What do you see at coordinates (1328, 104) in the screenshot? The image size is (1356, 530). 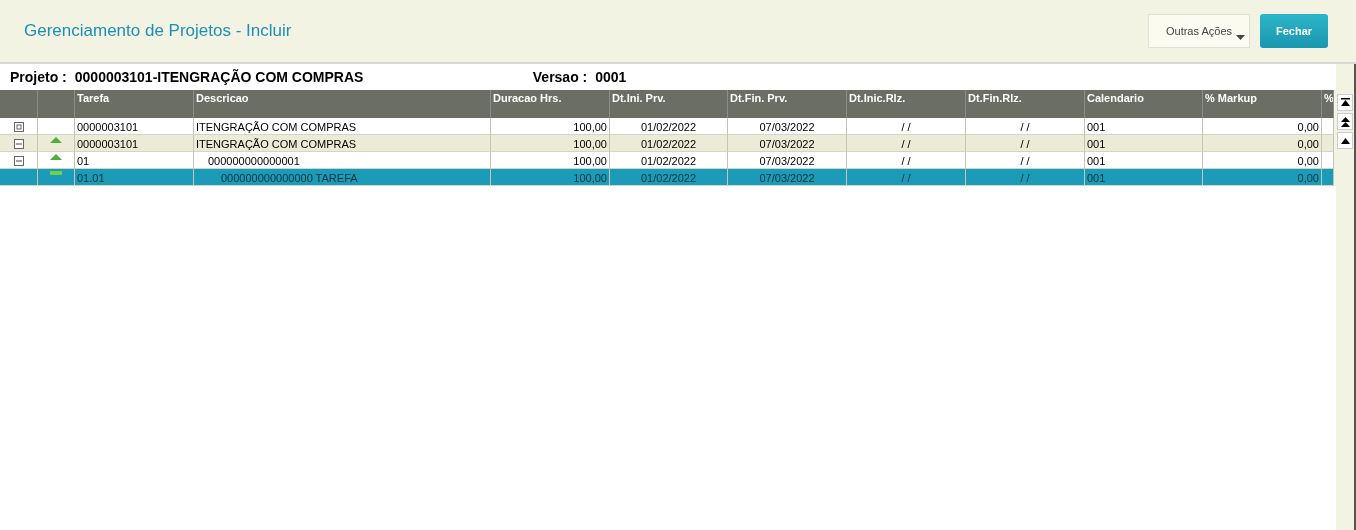 I see `column-header: %` at bounding box center [1328, 104].